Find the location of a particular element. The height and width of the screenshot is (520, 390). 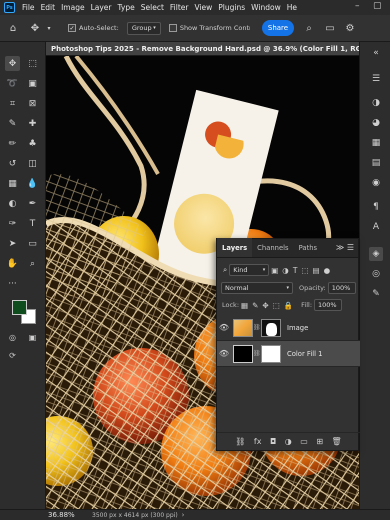

styles-icon: ◉ is located at coordinates (376, 183).